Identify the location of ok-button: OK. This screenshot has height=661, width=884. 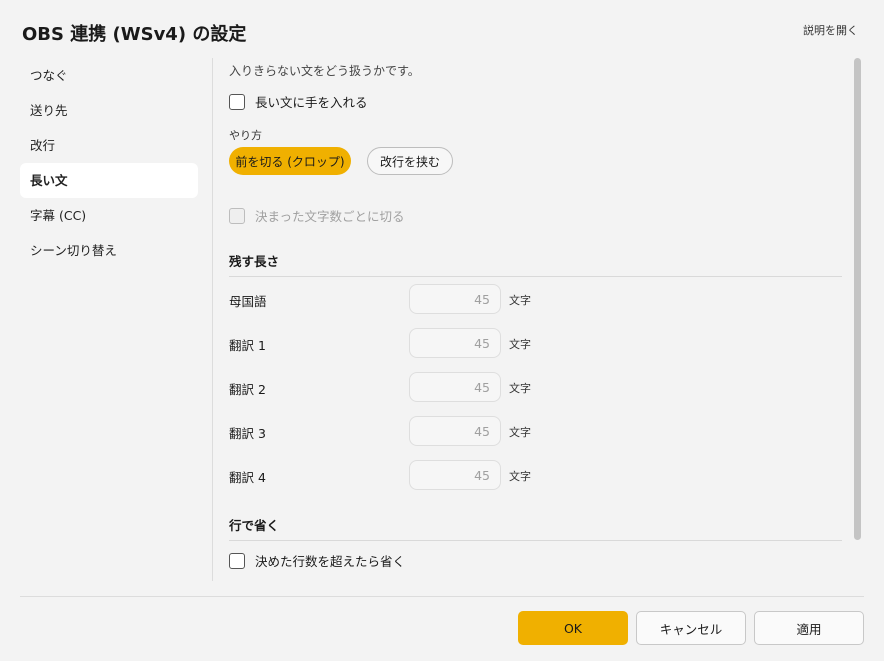
(573, 628).